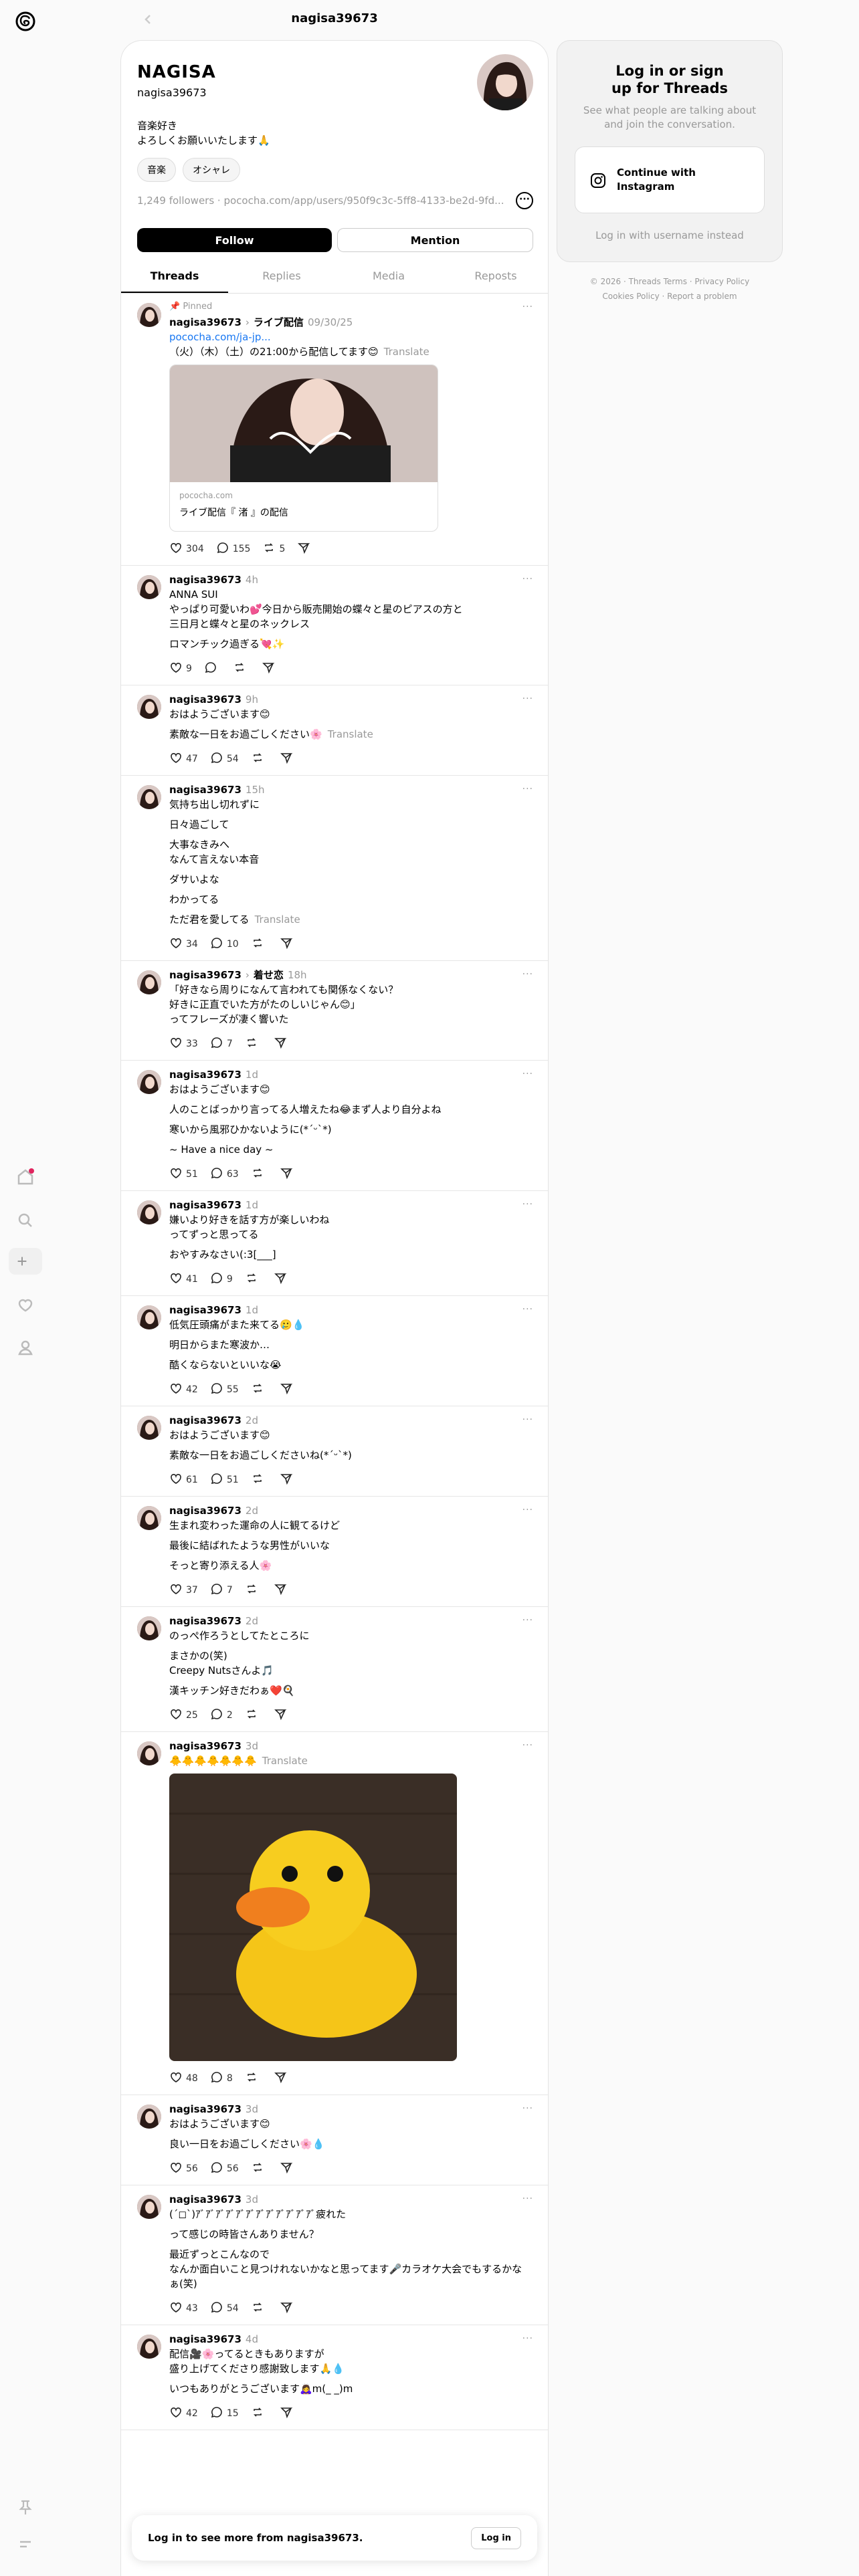 Image resolution: width=859 pixels, height=2576 pixels. What do you see at coordinates (224, 1480) in the screenshot?
I see `reply-button: 51` at bounding box center [224, 1480].